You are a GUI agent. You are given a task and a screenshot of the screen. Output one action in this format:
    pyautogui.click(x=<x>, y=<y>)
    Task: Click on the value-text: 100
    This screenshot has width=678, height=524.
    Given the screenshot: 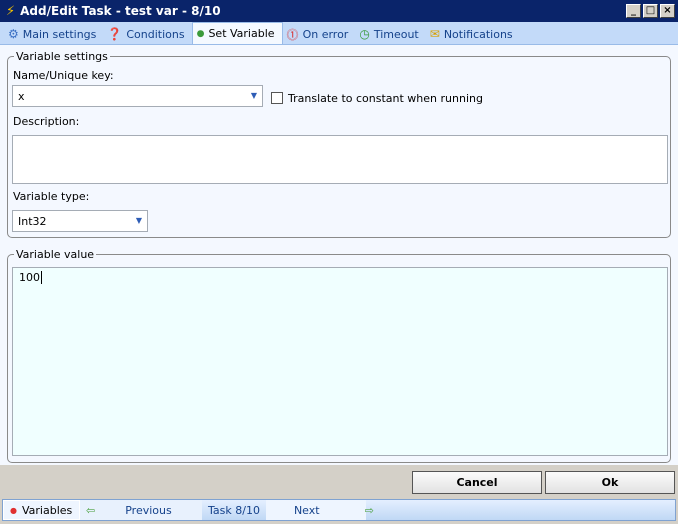 What is the action you would take?
    pyautogui.click(x=29, y=277)
    